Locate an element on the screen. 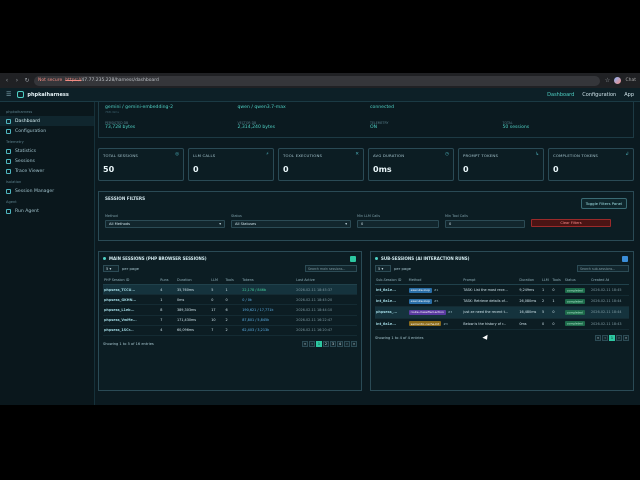 The image size is (640, 480). clear-filters-button: Clear Filters is located at coordinates (571, 223).